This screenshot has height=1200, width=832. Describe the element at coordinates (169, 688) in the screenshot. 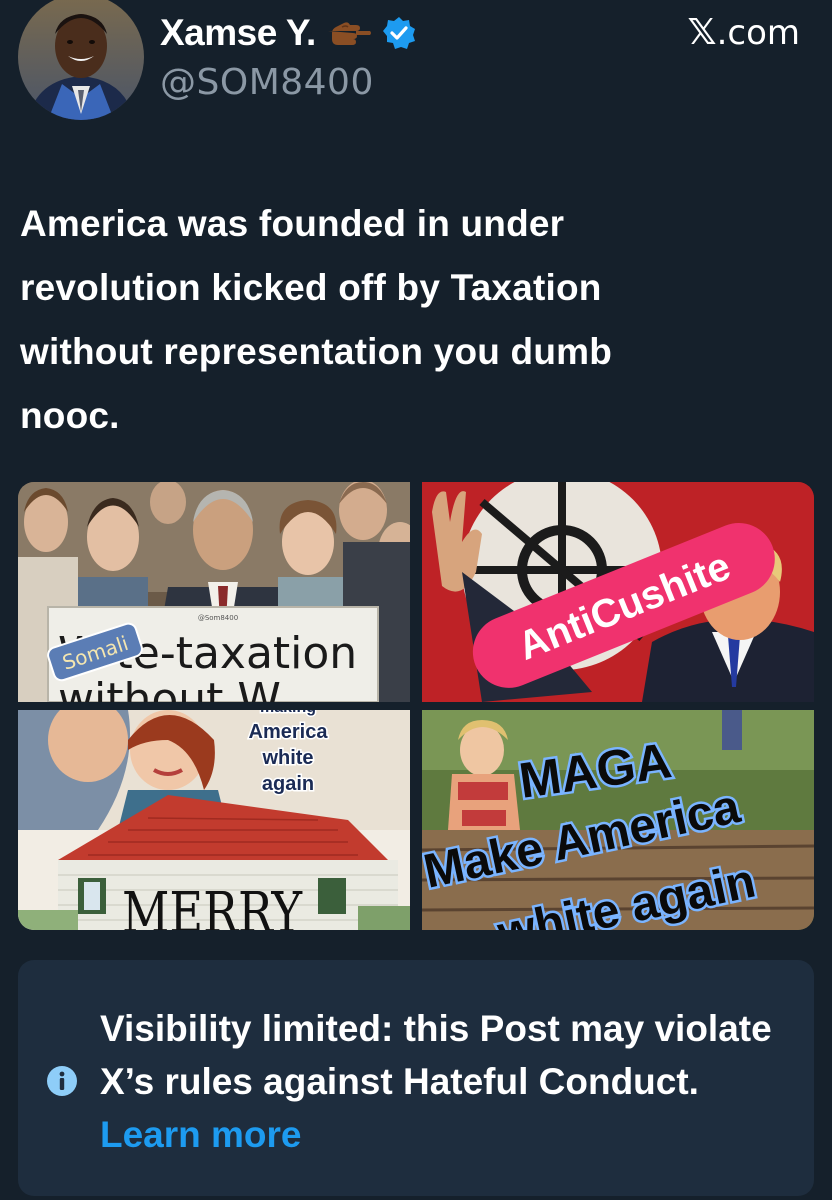

I see `sign-text-bottom: without W` at that location.